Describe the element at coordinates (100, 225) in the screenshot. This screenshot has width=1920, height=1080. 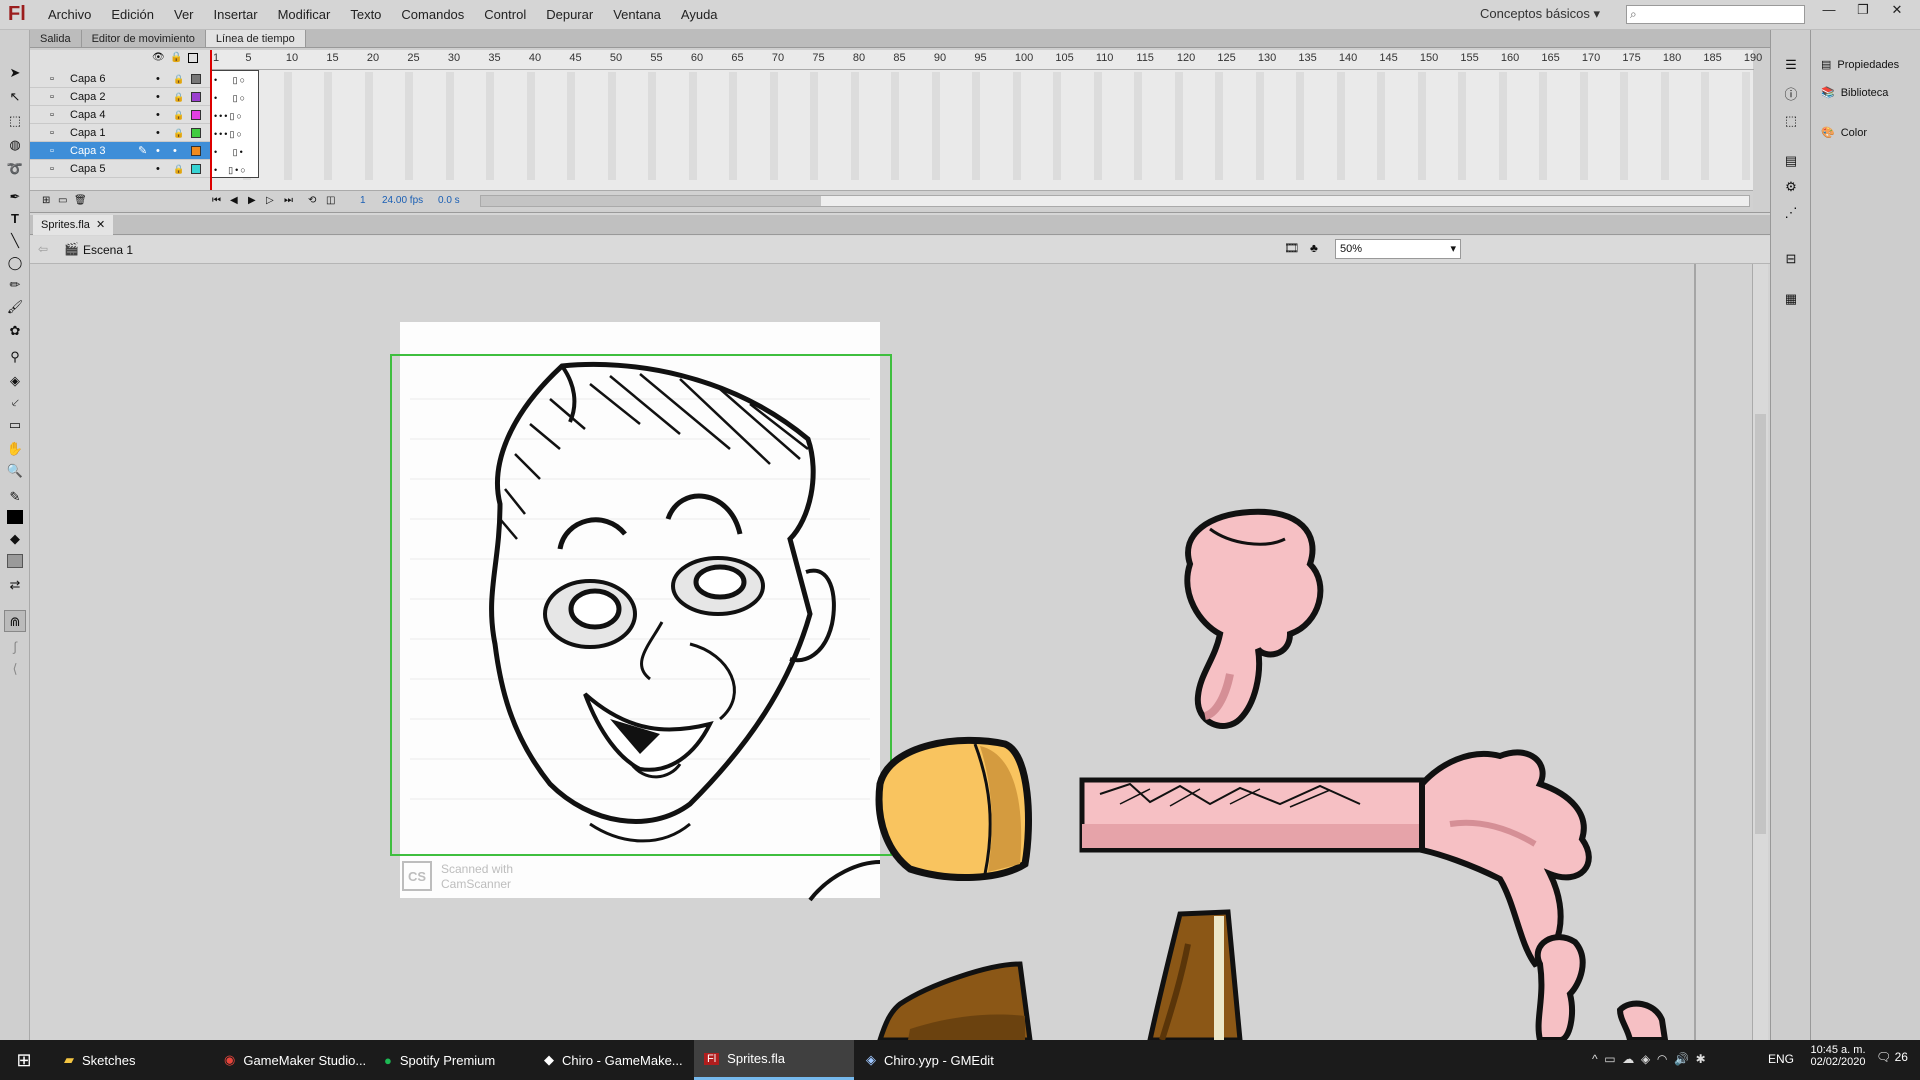
I see `close-icon: ✕` at that location.